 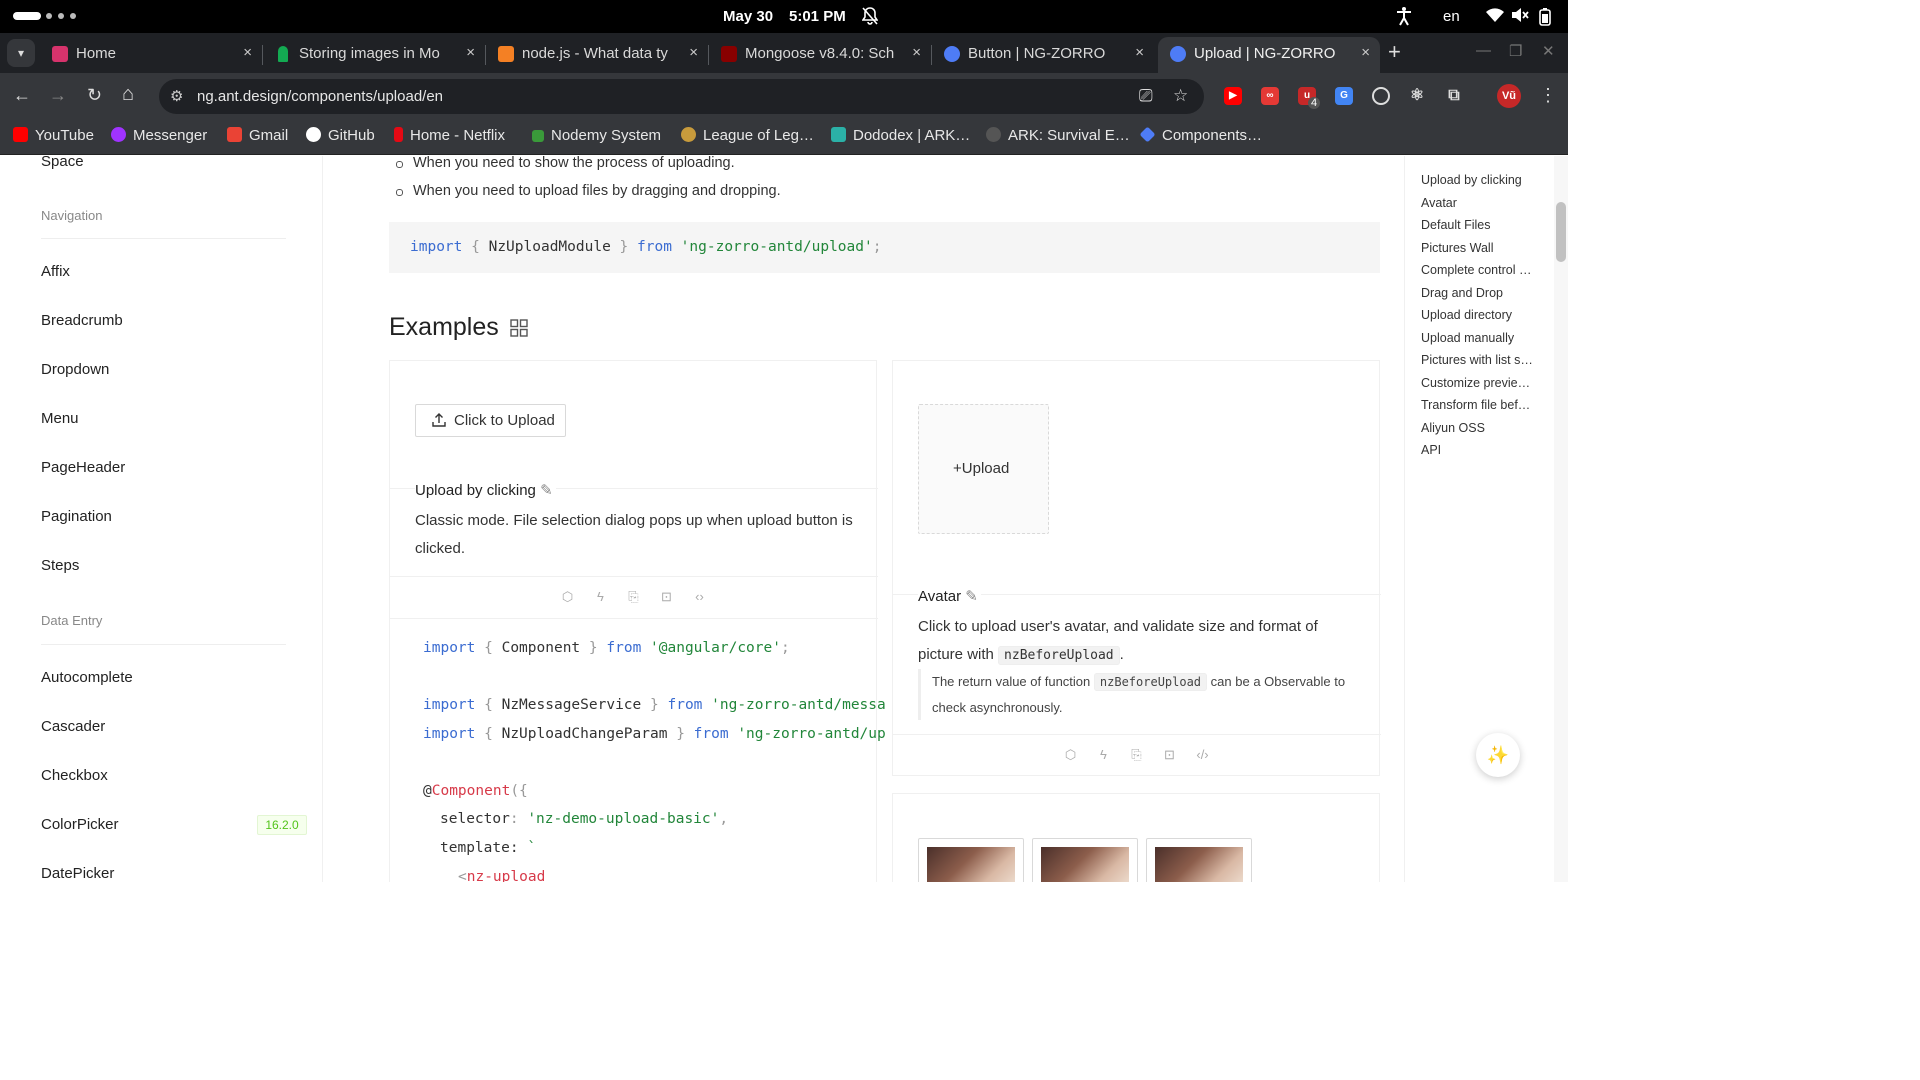 I want to click on youtube-extension-icon: ▶, so click(x=1233, y=96).